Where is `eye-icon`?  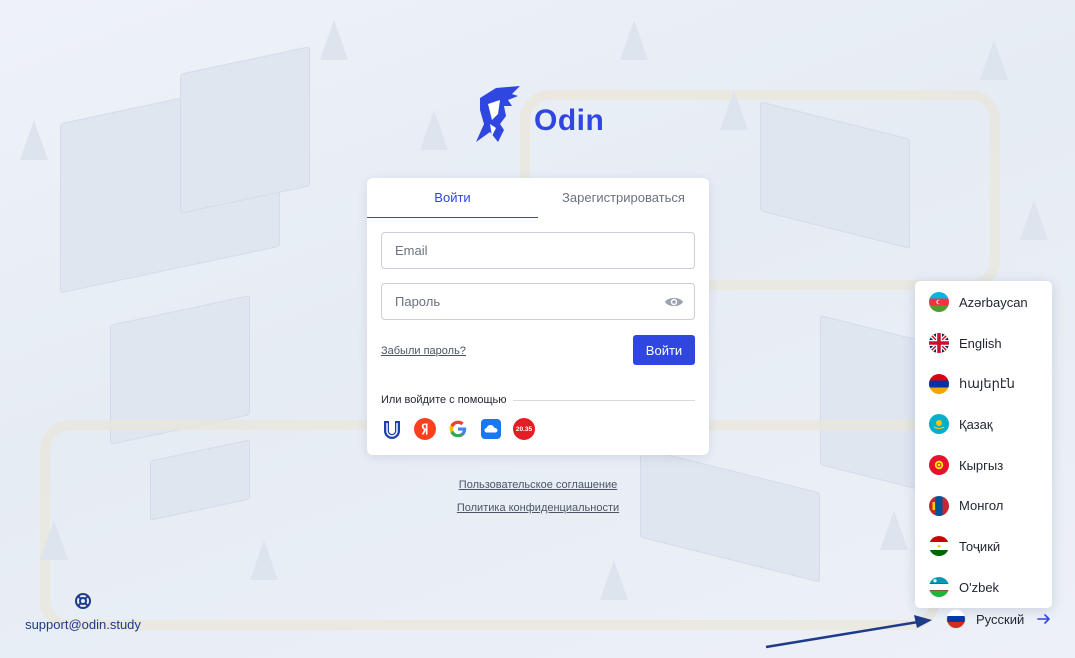
eye-icon is located at coordinates (674, 302).